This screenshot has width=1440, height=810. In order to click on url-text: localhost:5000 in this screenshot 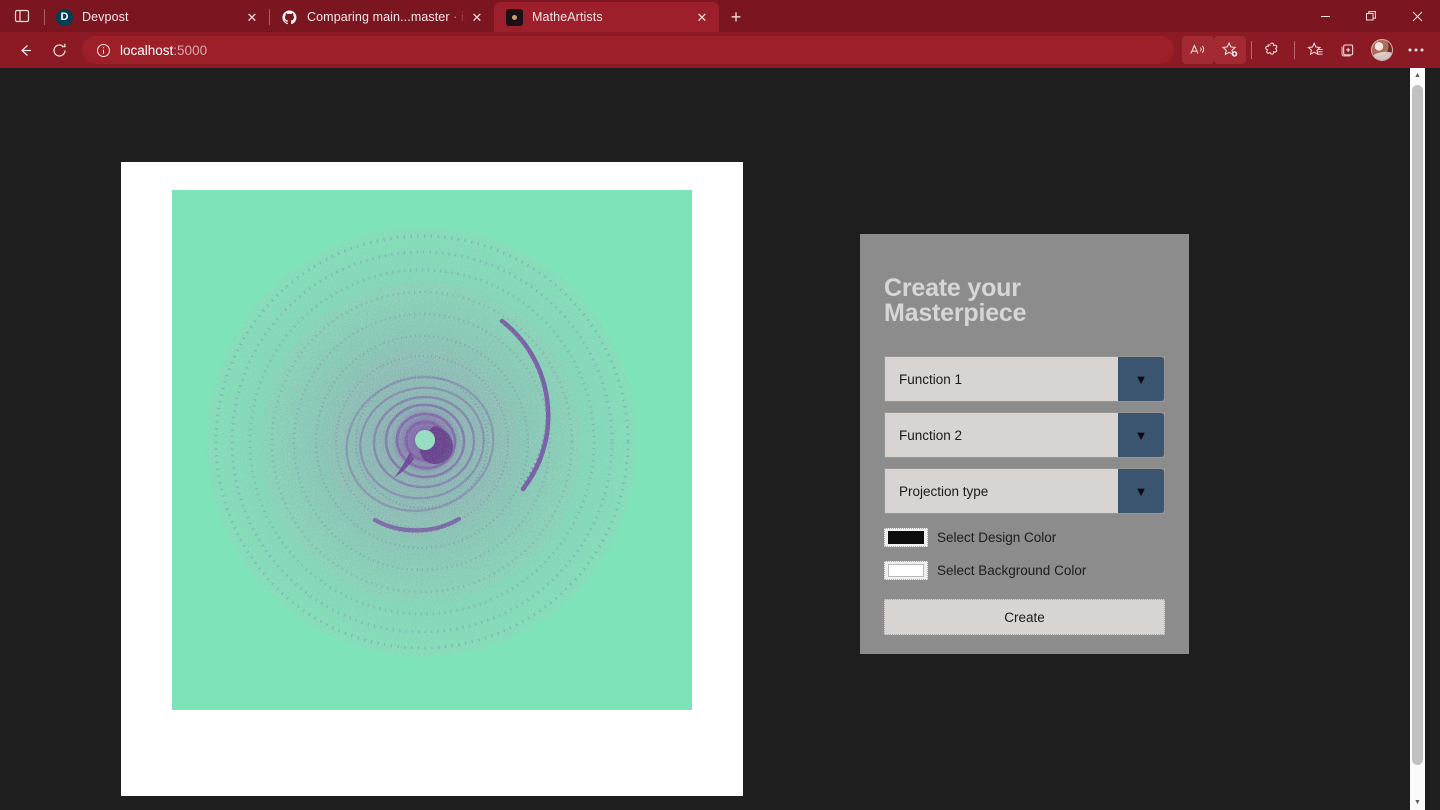, I will do `click(163, 50)`.